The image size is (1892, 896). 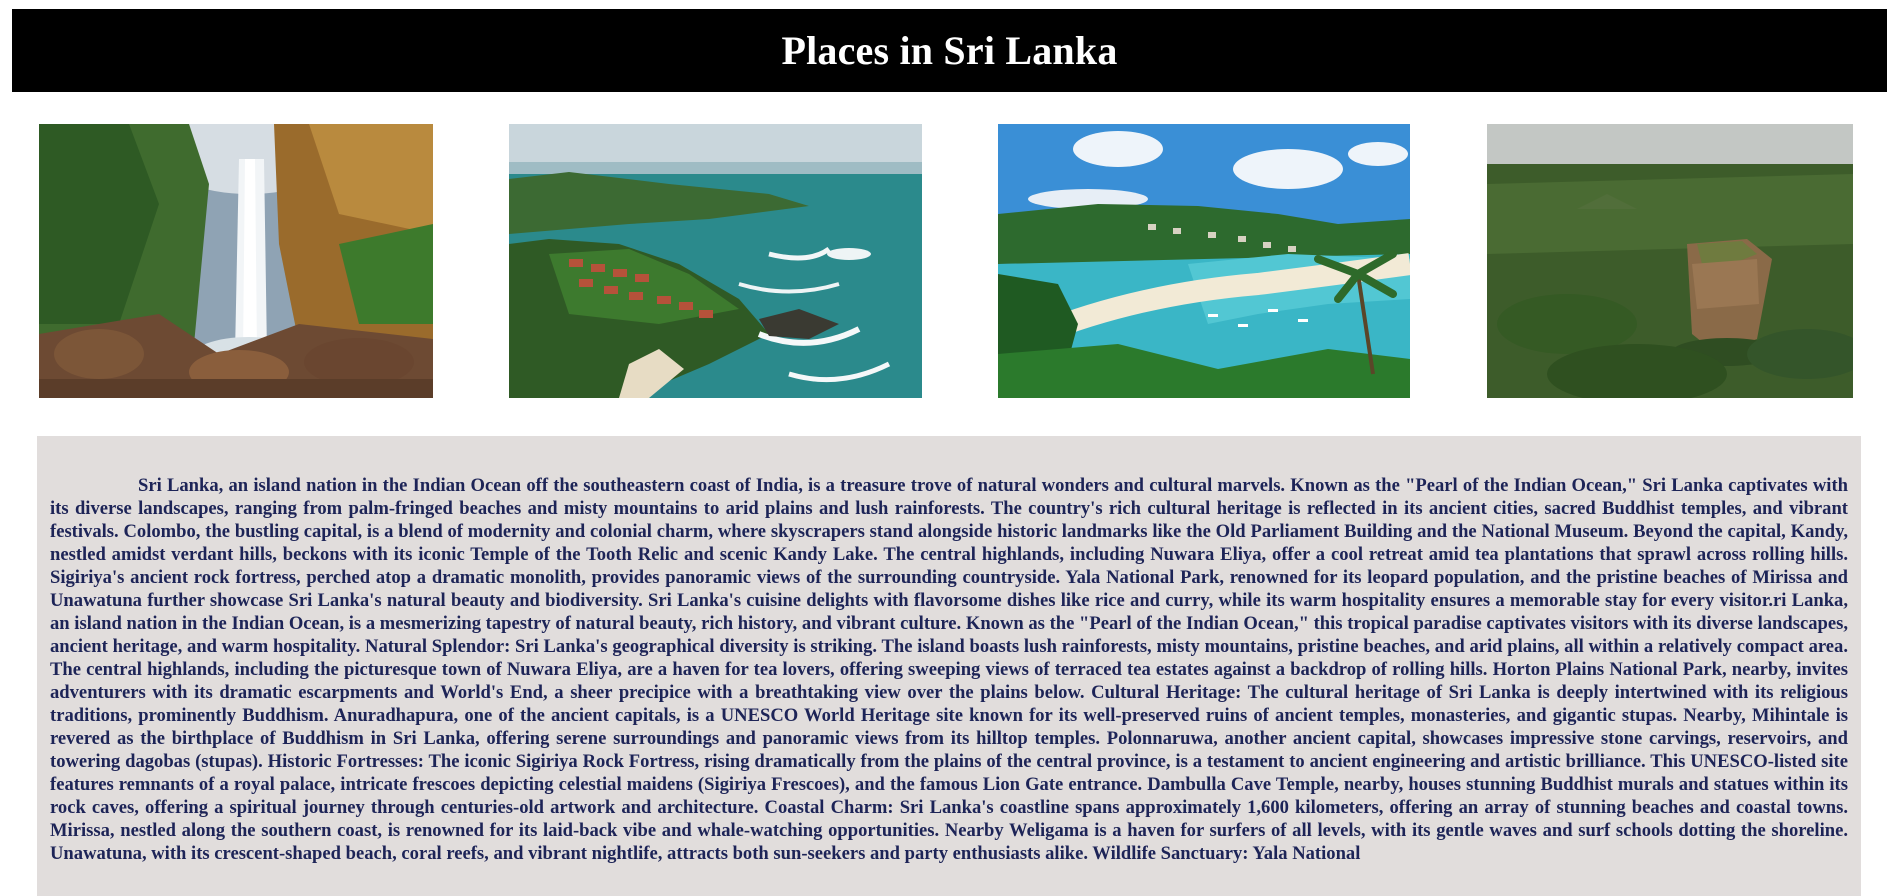 What do you see at coordinates (236, 261) in the screenshot?
I see `waterfall-image` at bounding box center [236, 261].